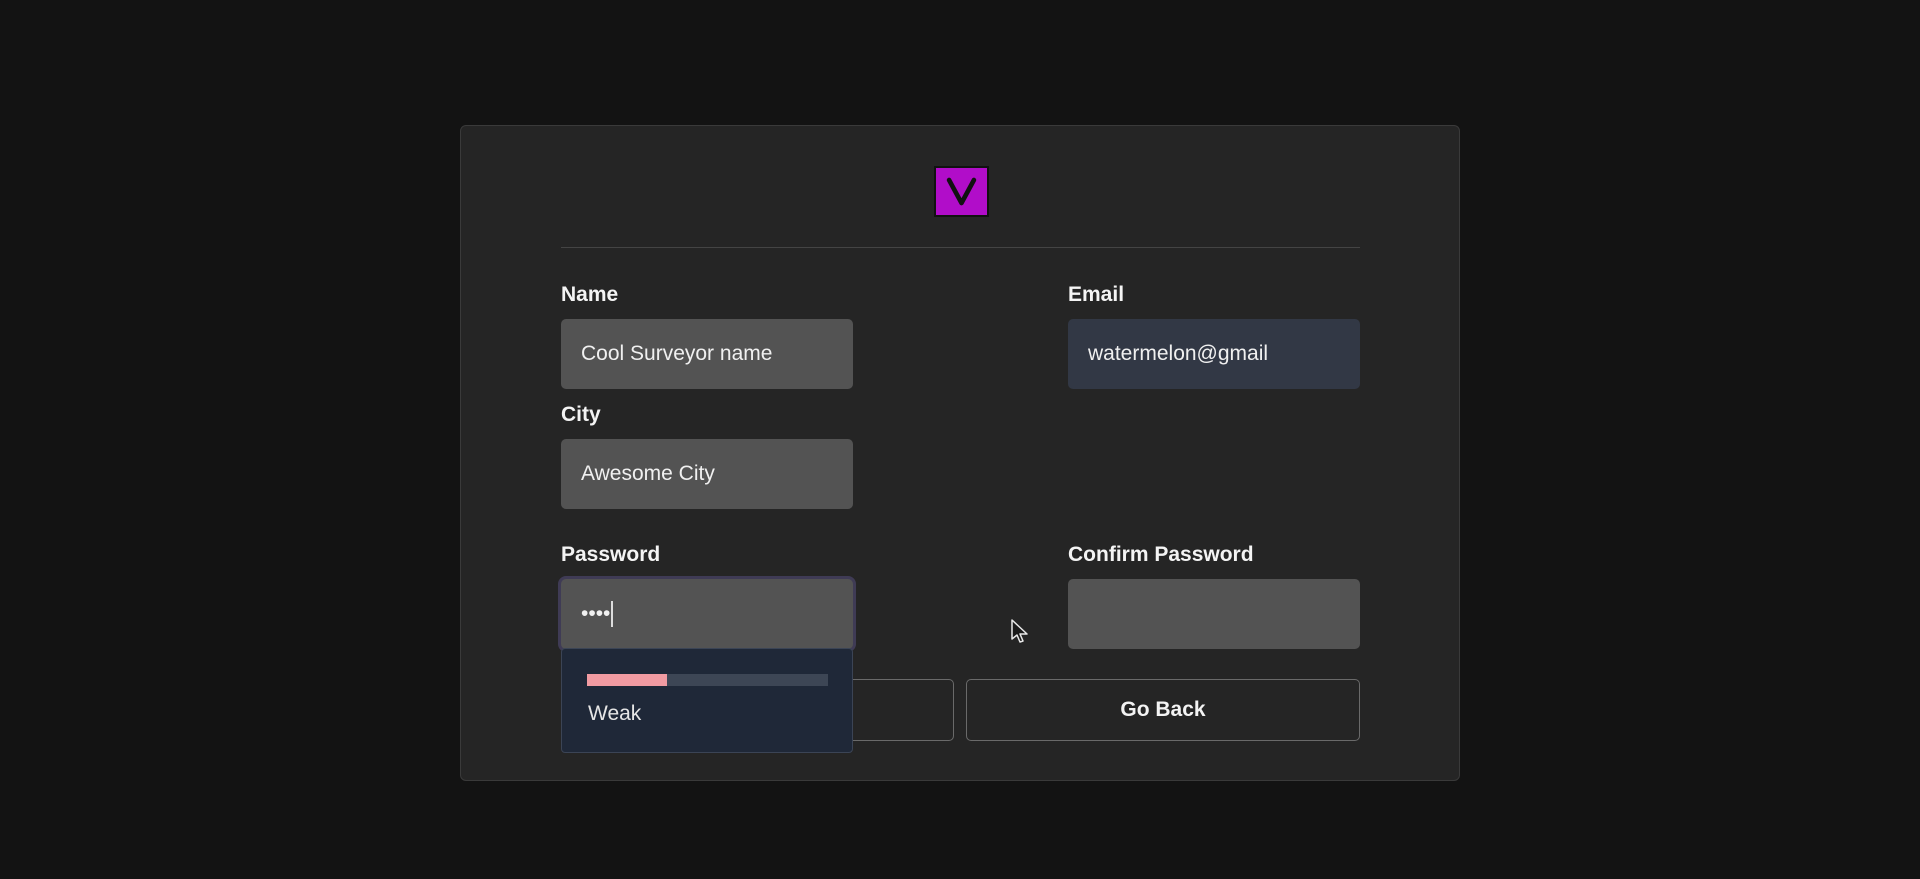 This screenshot has height=879, width=1920. I want to click on mouse-pointer-icon, so click(1020, 631).